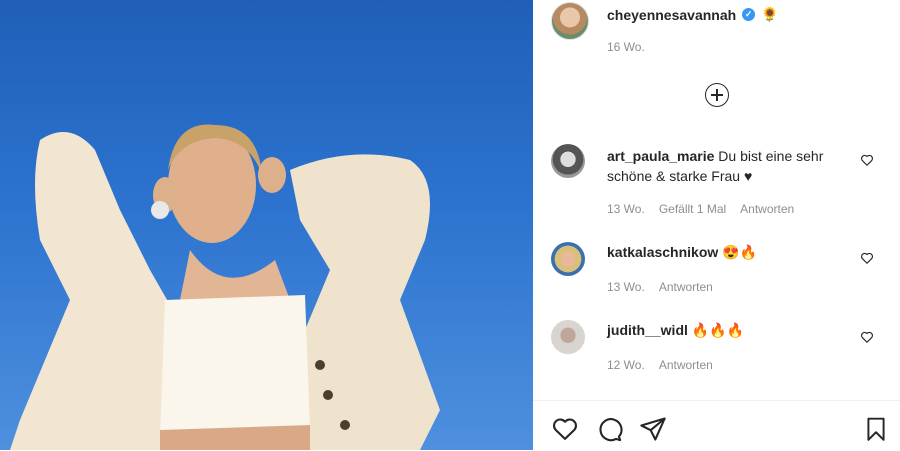  What do you see at coordinates (749, 14) in the screenshot?
I see `verified-badge-icon: ✓` at bounding box center [749, 14].